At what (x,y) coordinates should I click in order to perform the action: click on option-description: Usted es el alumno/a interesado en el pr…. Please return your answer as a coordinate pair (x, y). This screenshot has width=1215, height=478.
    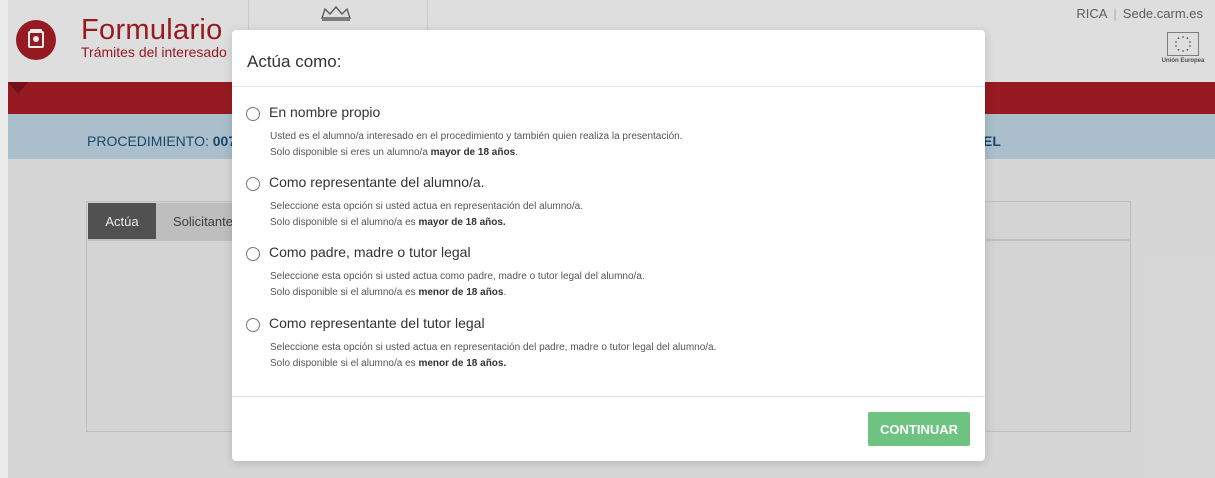
    Looking at the image, I should click on (476, 144).